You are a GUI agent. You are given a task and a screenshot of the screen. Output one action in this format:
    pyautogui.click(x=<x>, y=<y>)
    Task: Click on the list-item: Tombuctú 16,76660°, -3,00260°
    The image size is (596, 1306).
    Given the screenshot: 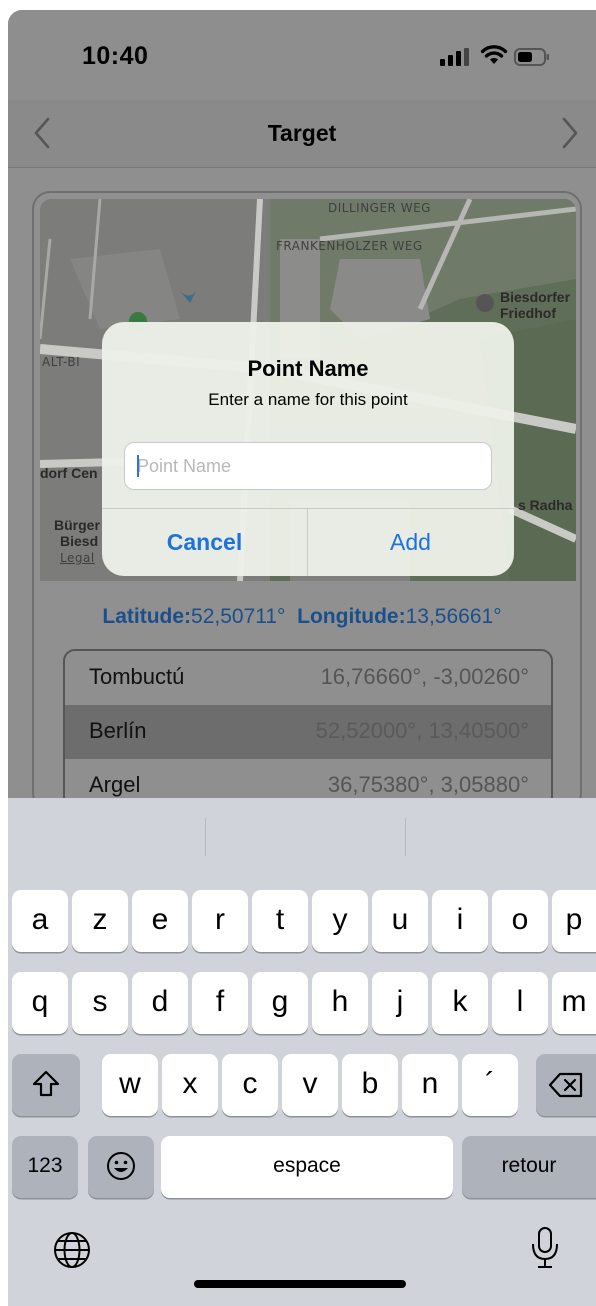 What is the action you would take?
    pyautogui.click(x=308, y=678)
    